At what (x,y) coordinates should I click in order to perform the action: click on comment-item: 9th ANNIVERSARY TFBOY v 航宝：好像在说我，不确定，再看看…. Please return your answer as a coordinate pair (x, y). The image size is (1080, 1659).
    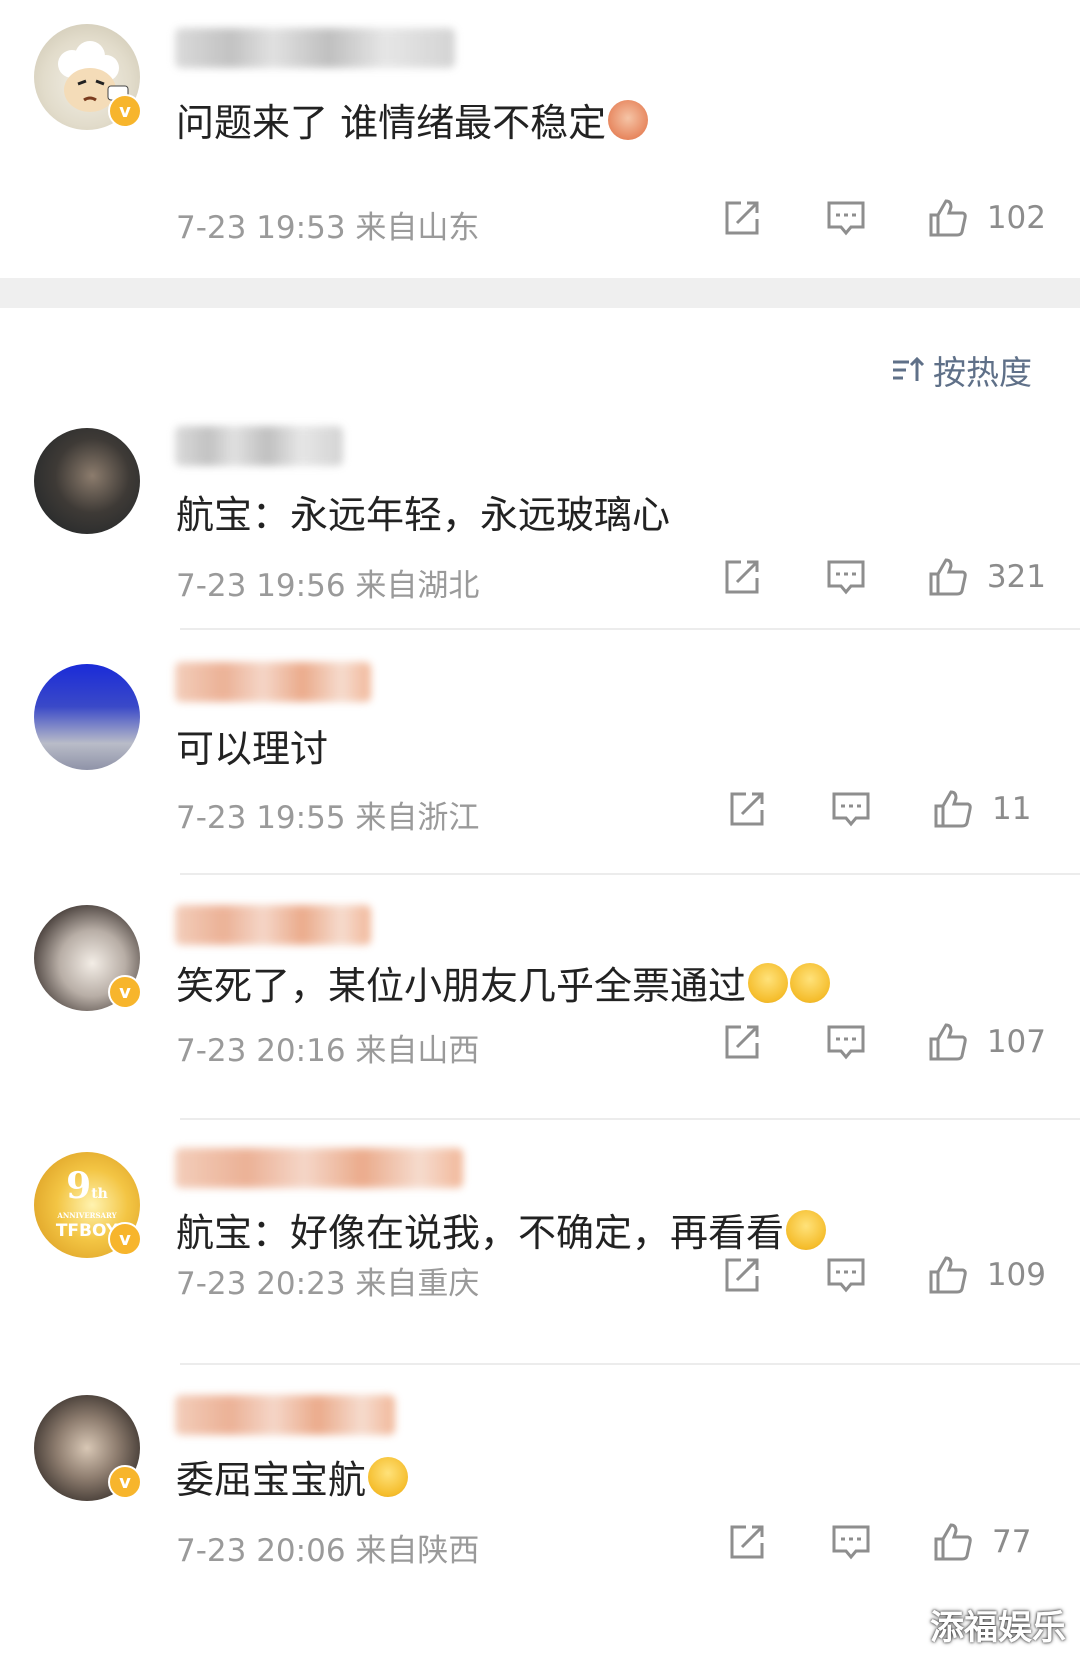
    Looking at the image, I should click on (540, 1242).